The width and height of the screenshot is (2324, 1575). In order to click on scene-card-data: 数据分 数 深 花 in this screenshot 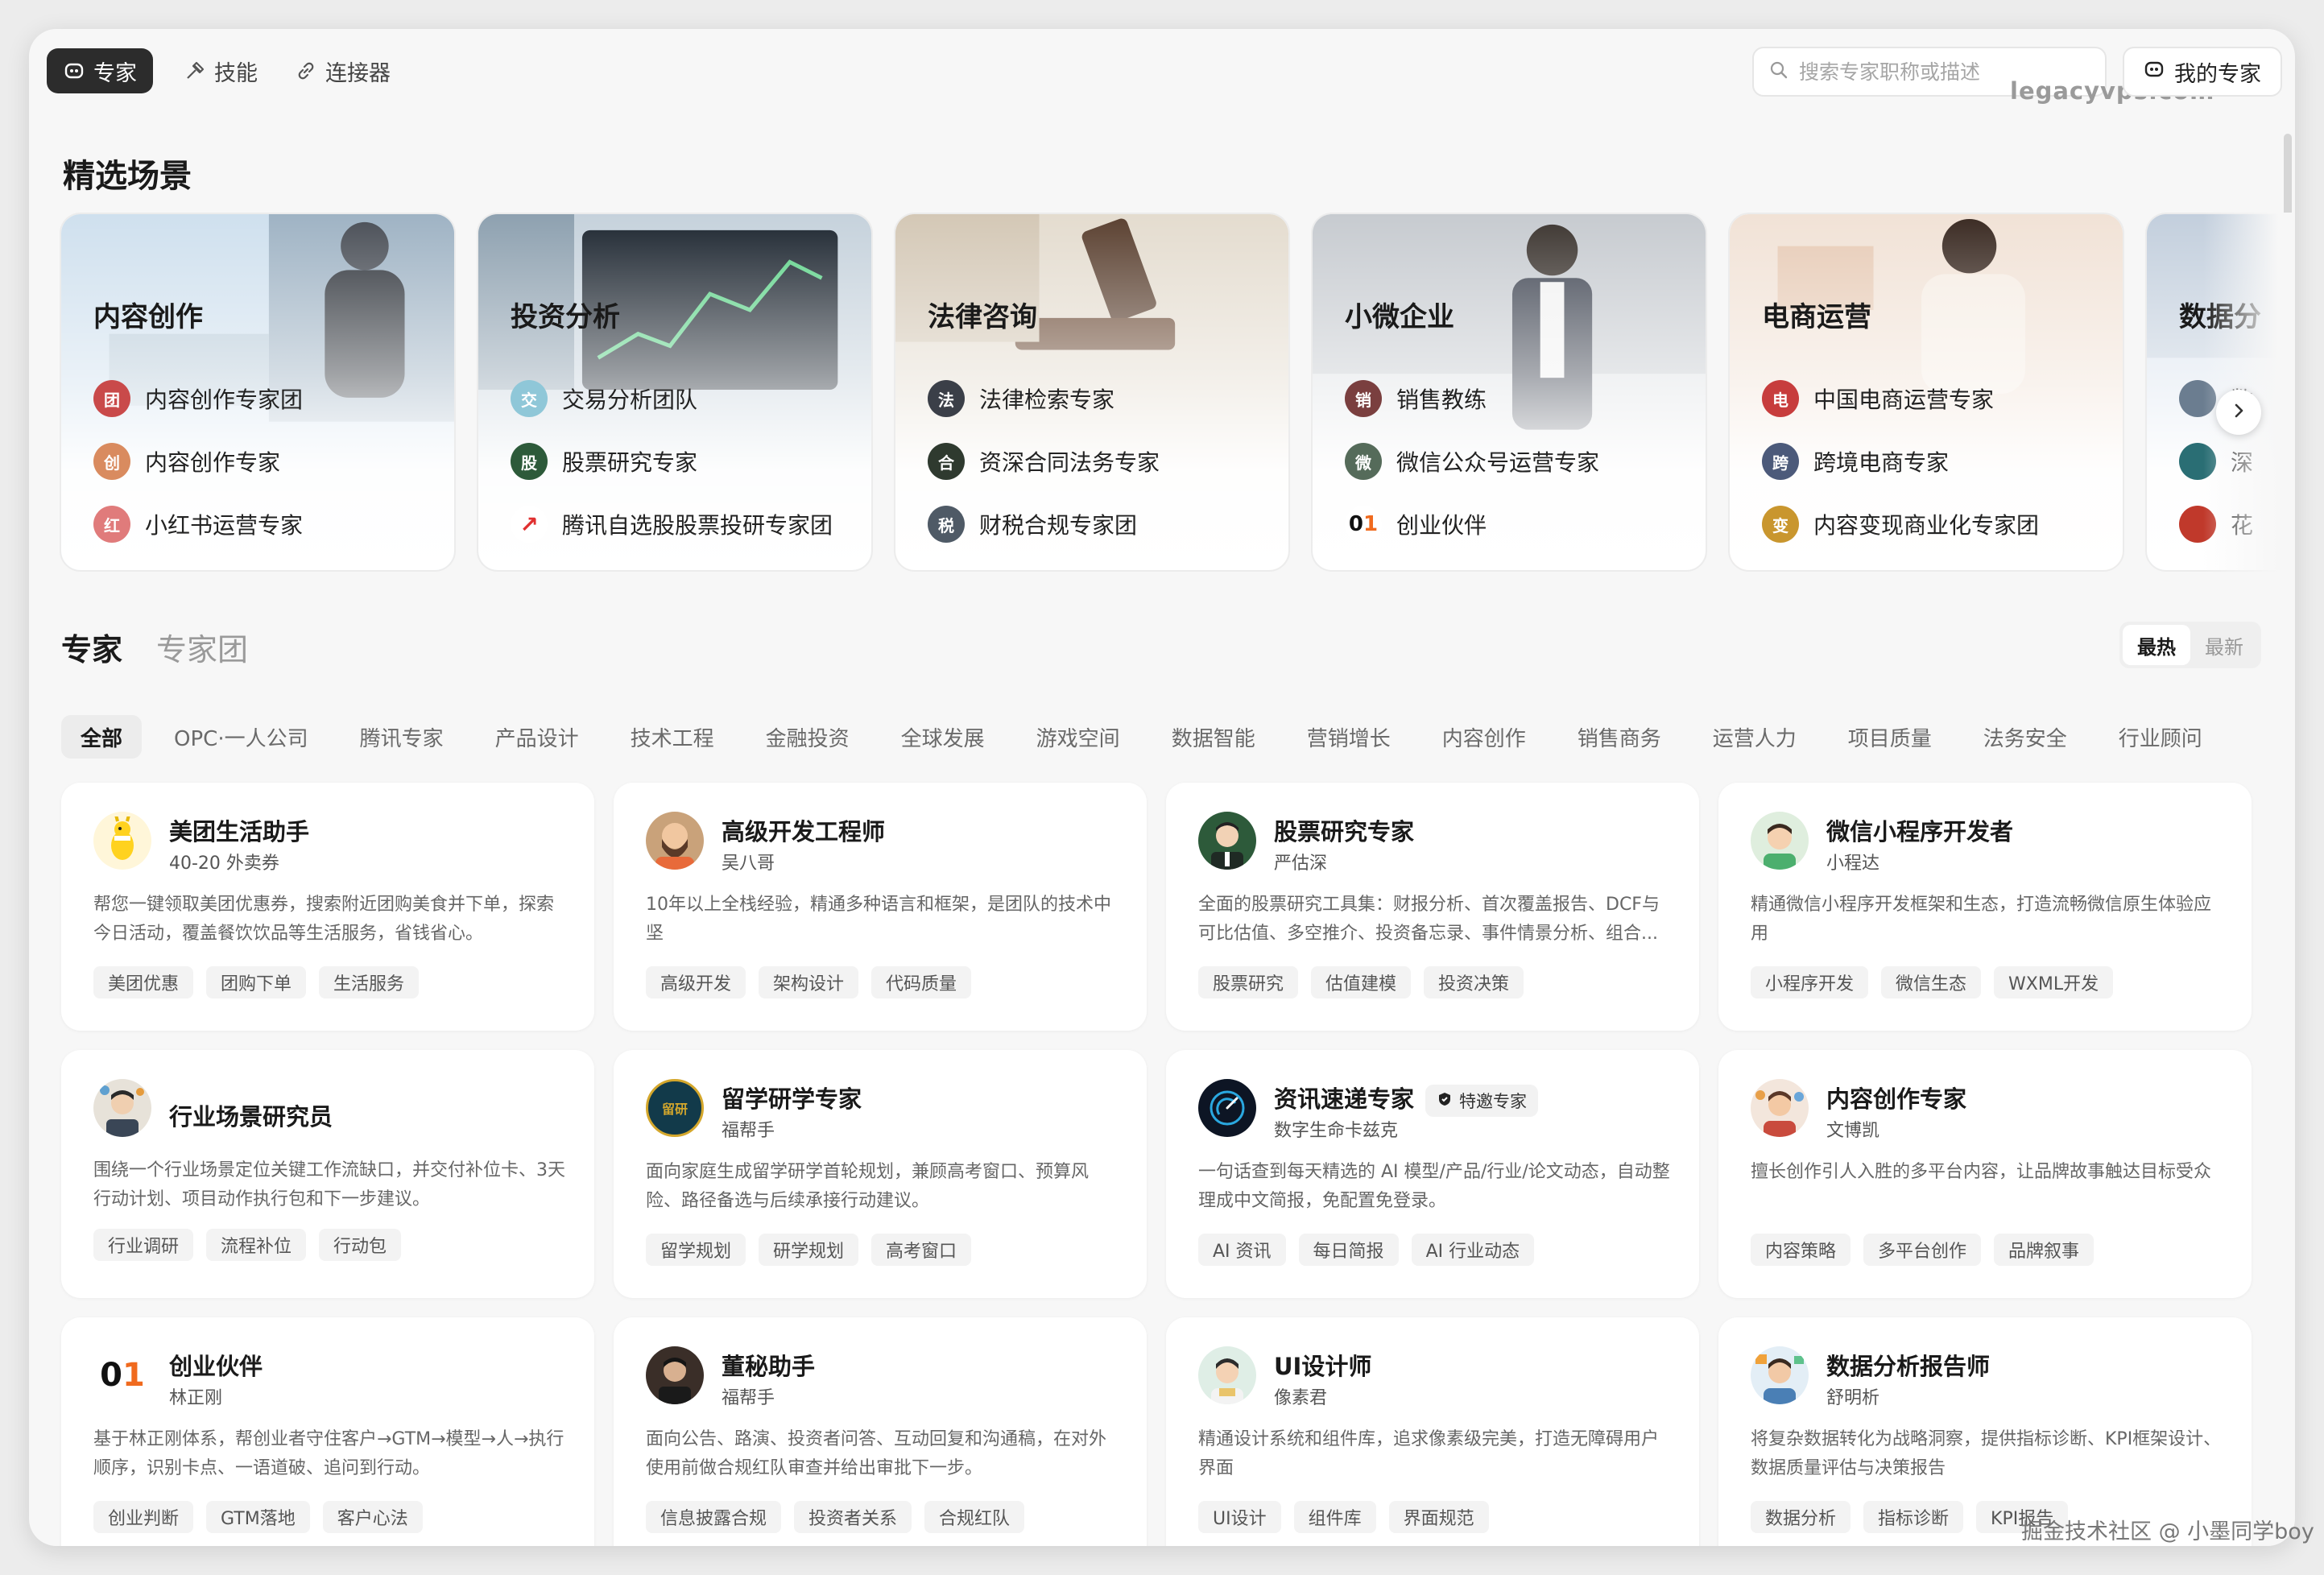, I will do `click(2213, 392)`.